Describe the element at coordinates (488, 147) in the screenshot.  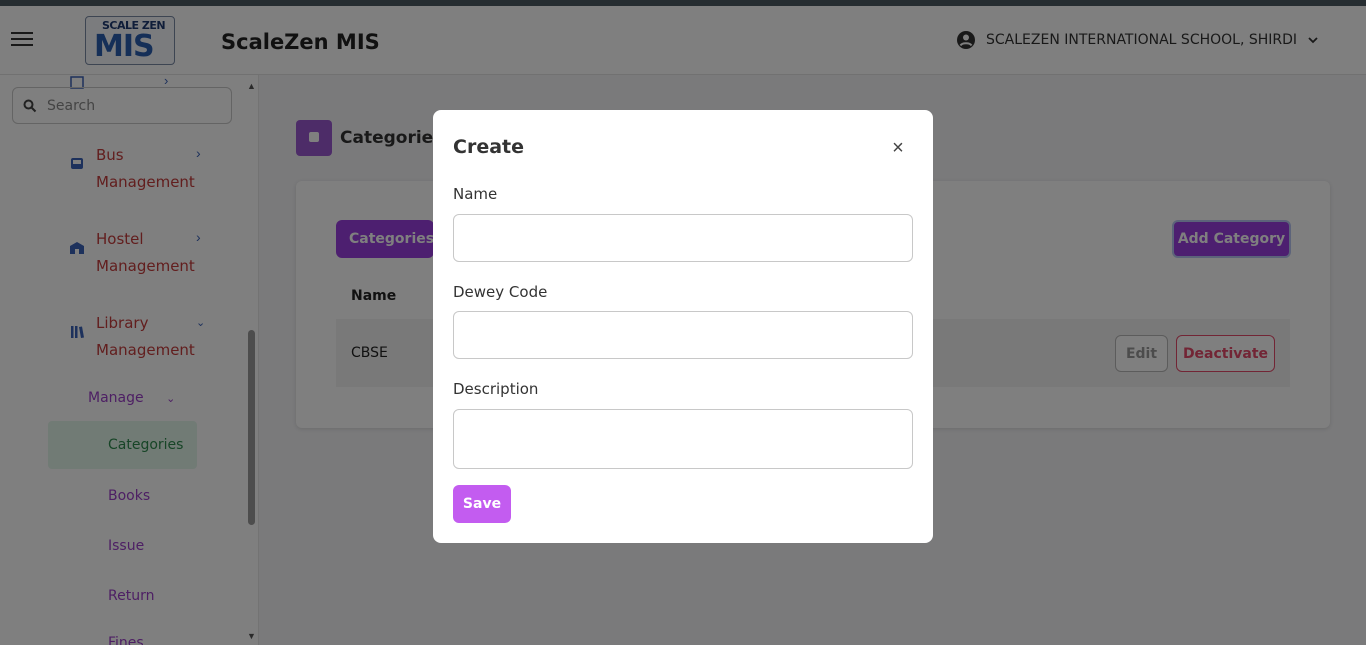
I see `modal-title: Create` at that location.